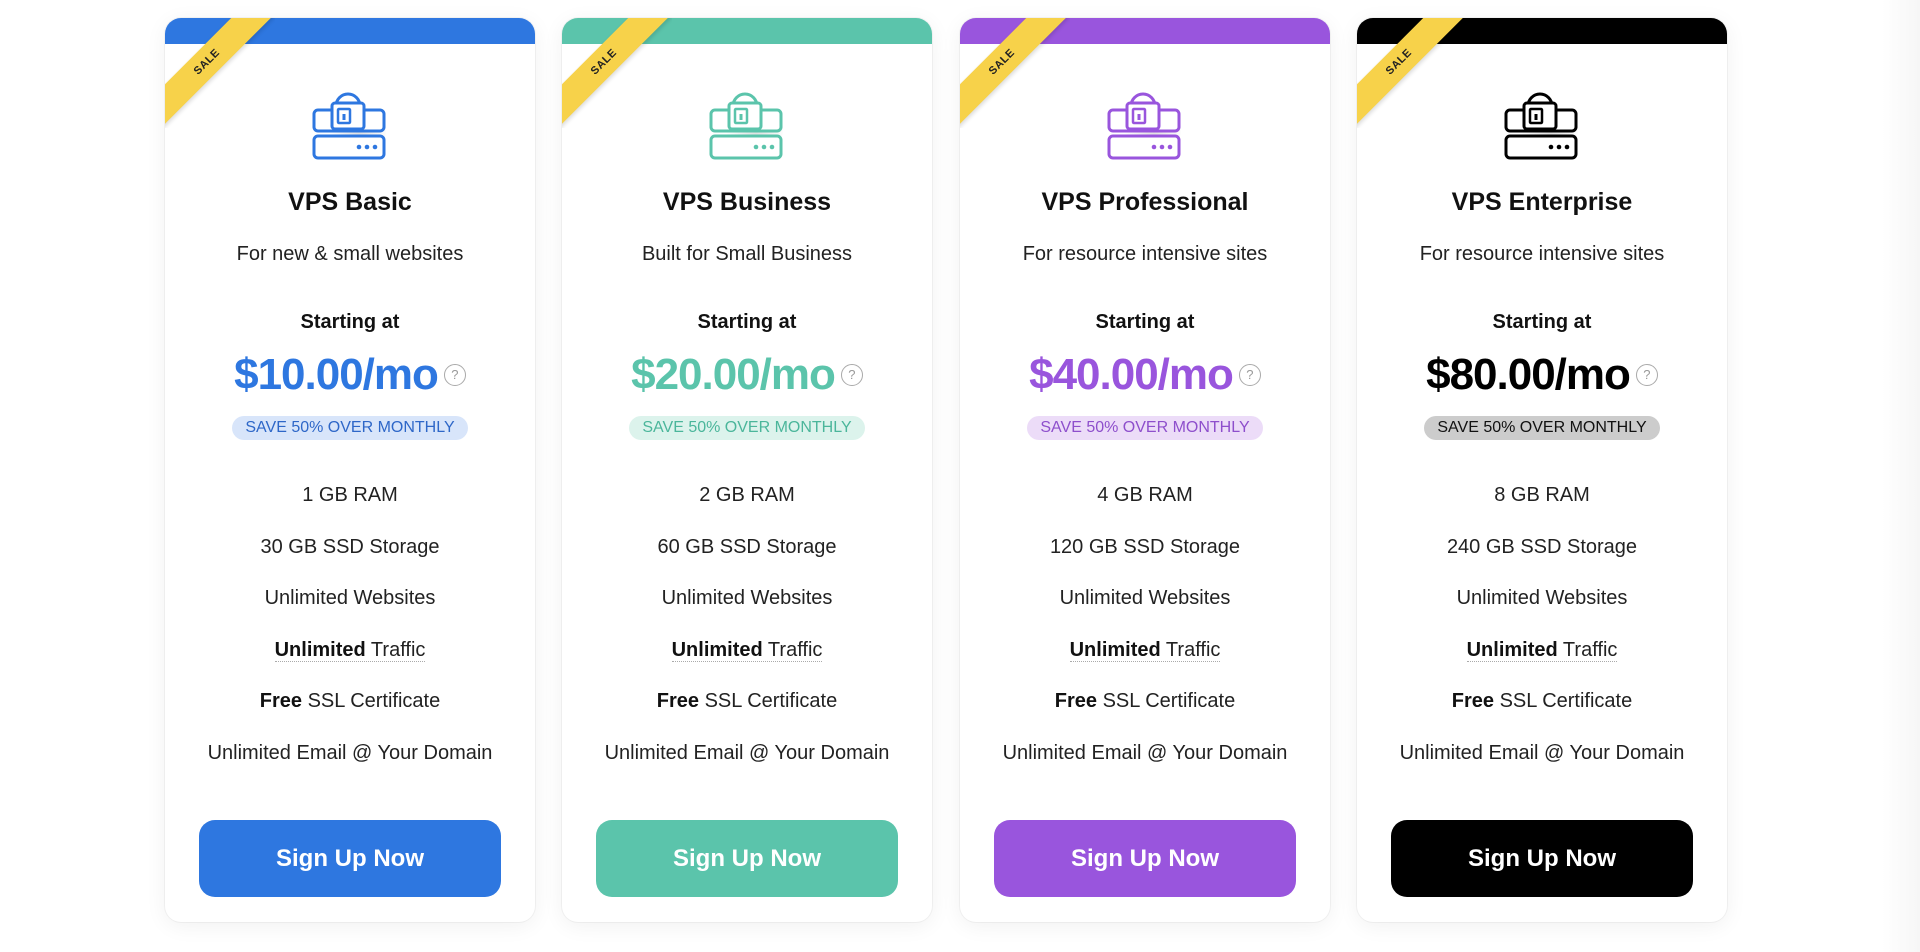 Image resolution: width=1920 pixels, height=952 pixels. What do you see at coordinates (1542, 546) in the screenshot?
I see `feature-storage: 240 GB SSD Storage` at bounding box center [1542, 546].